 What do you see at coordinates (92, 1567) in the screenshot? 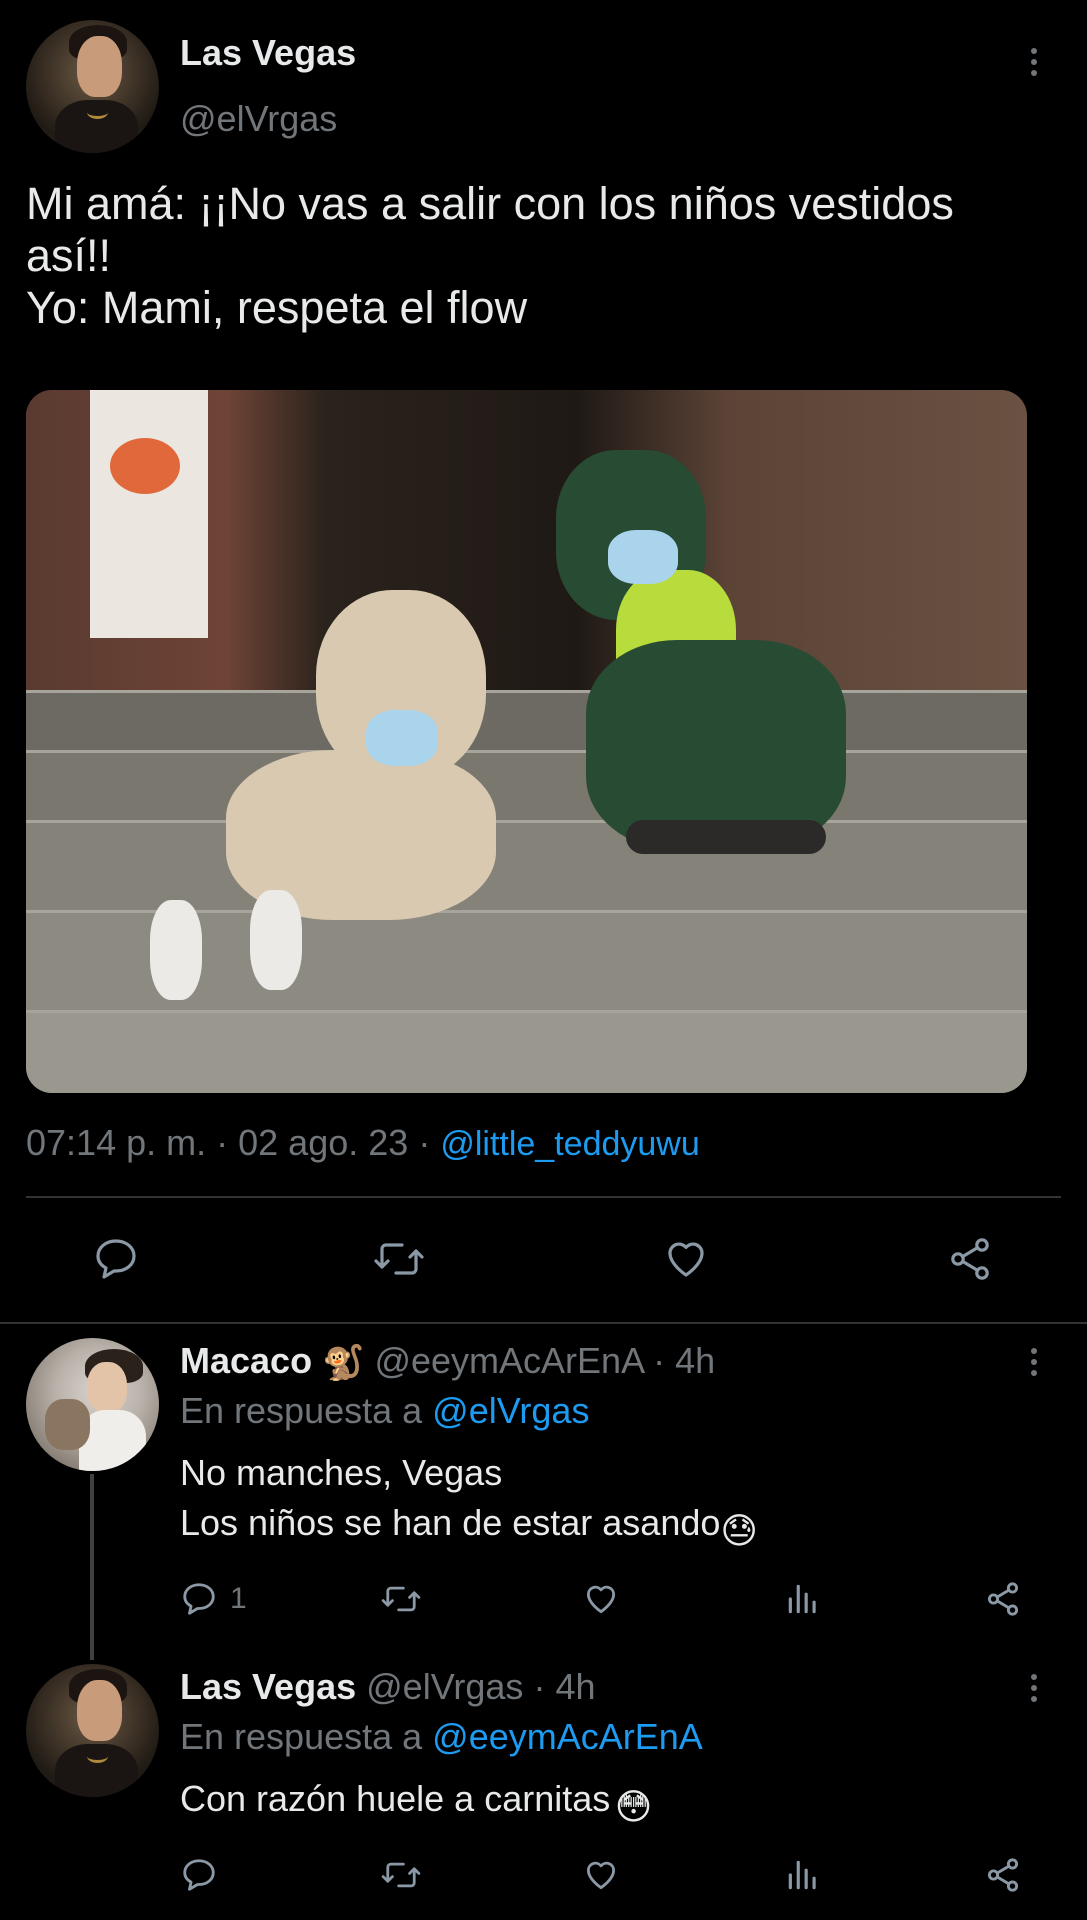
I see `thread-line` at bounding box center [92, 1567].